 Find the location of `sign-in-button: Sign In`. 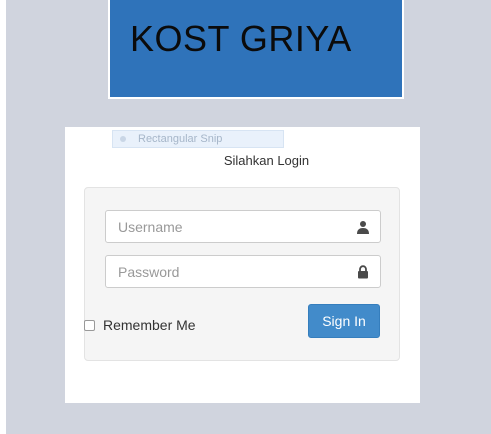

sign-in-button: Sign In is located at coordinates (344, 321).